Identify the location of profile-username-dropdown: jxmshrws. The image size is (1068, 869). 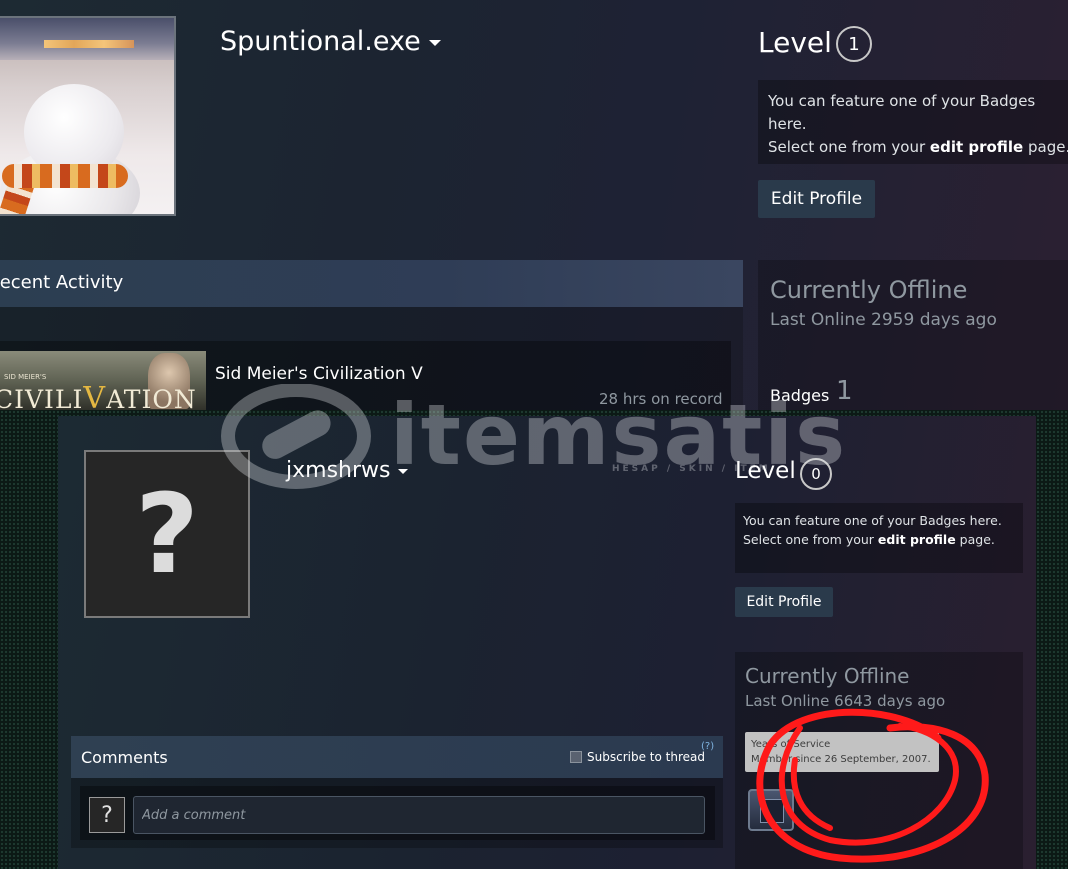
(347, 470).